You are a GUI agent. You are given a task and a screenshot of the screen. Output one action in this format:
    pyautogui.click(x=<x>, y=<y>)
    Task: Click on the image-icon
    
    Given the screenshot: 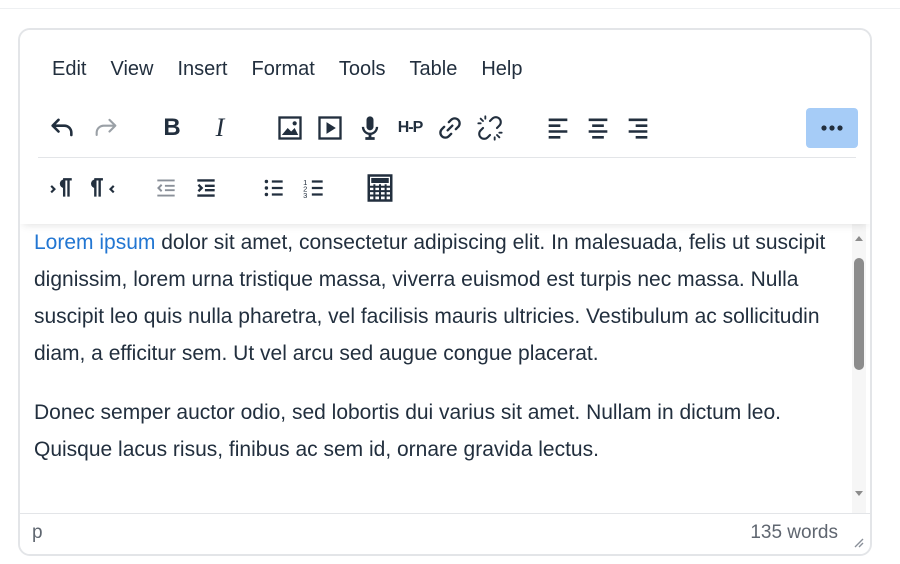 What is the action you would take?
    pyautogui.click(x=290, y=128)
    